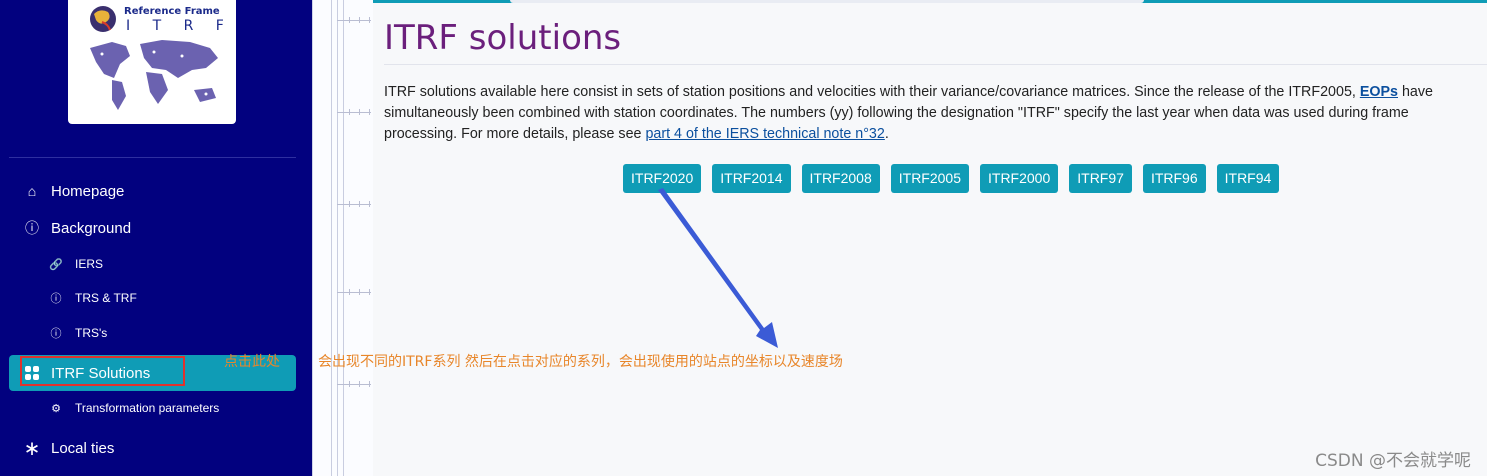 The height and width of the screenshot is (476, 1487). Describe the element at coordinates (88, 191) in the screenshot. I see `sidebar-item-label: Homepage` at that location.